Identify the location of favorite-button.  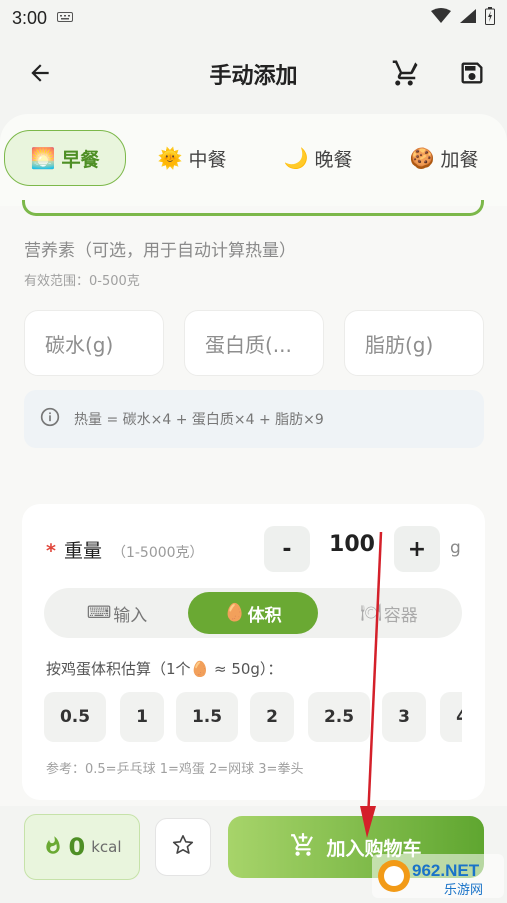
(183, 847).